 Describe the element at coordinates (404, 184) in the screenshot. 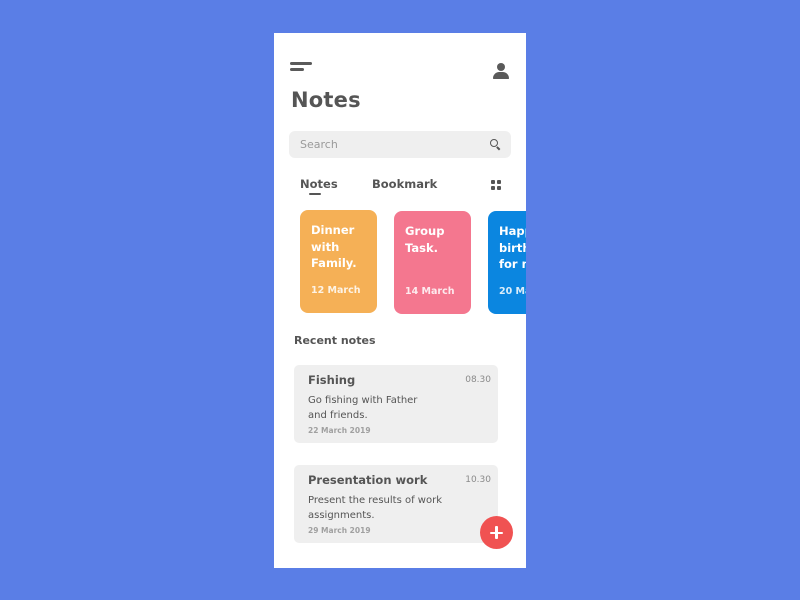

I see `tab-bookmark: Bookmark` at that location.